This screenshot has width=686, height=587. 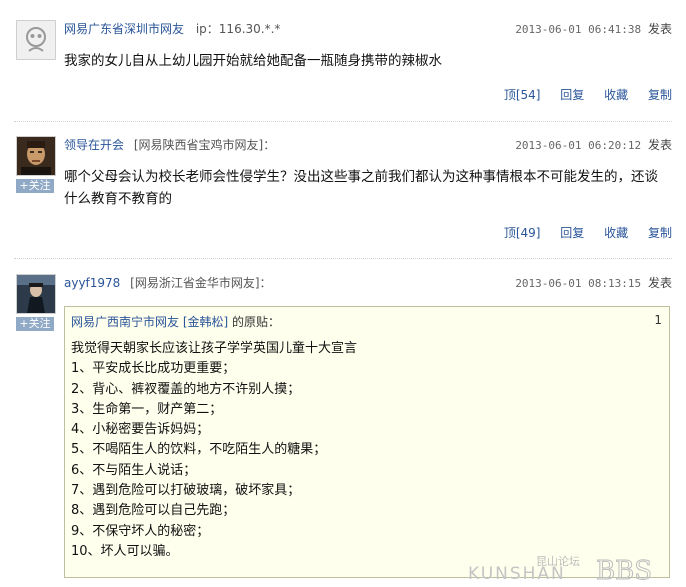 I want to click on watermark-mark: BBS, so click(x=624, y=568).